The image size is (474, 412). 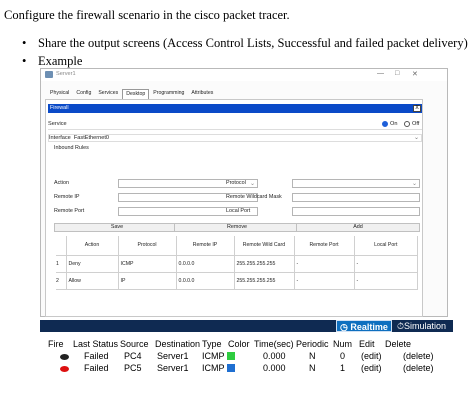 What do you see at coordinates (235, 138) in the screenshot?
I see `interface-select: Interface FastEthernet0 ⌄` at bounding box center [235, 138].